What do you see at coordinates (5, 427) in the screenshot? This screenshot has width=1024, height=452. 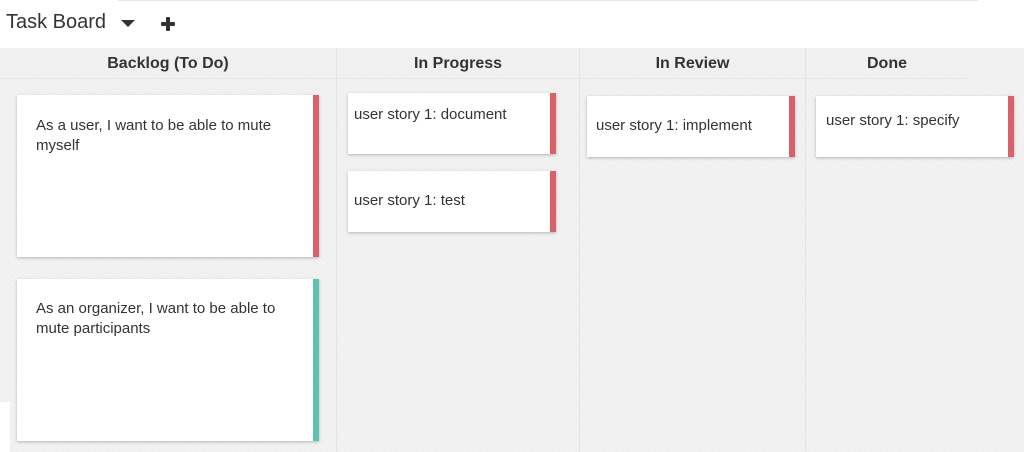 I see `page-edge` at bounding box center [5, 427].